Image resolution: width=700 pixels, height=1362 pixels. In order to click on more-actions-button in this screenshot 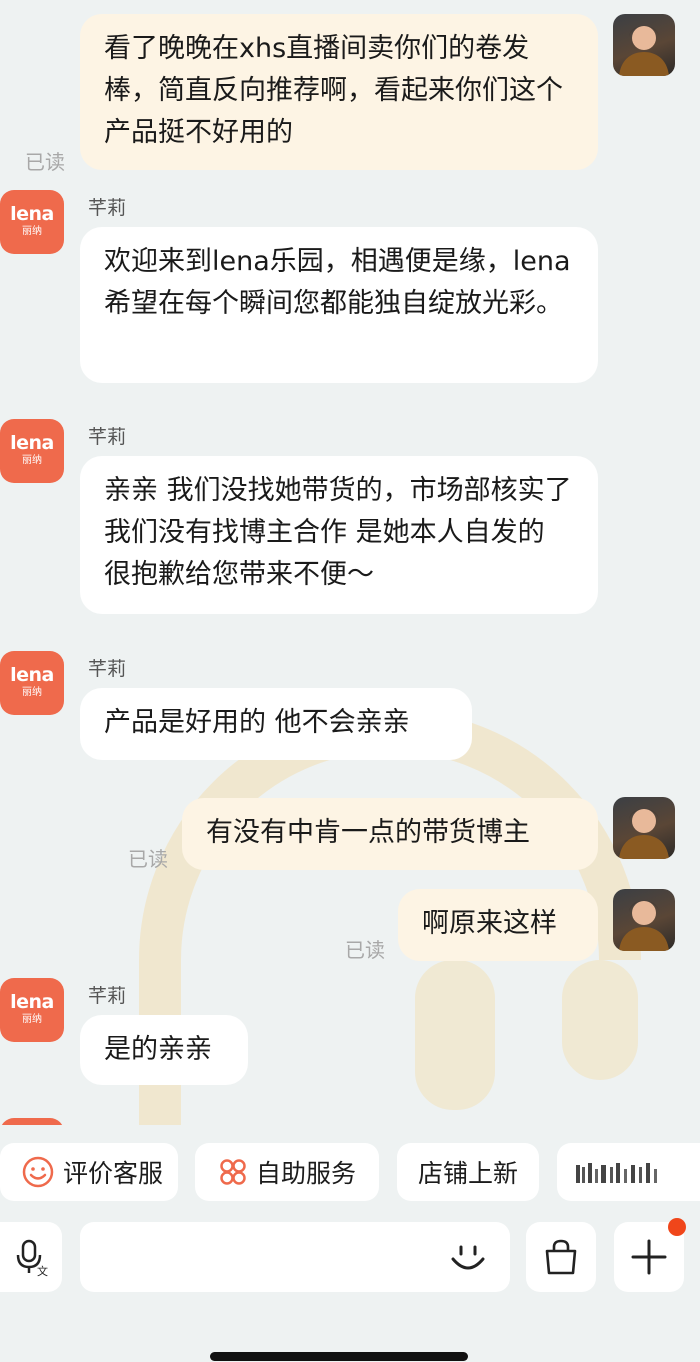, I will do `click(628, 1172)`.